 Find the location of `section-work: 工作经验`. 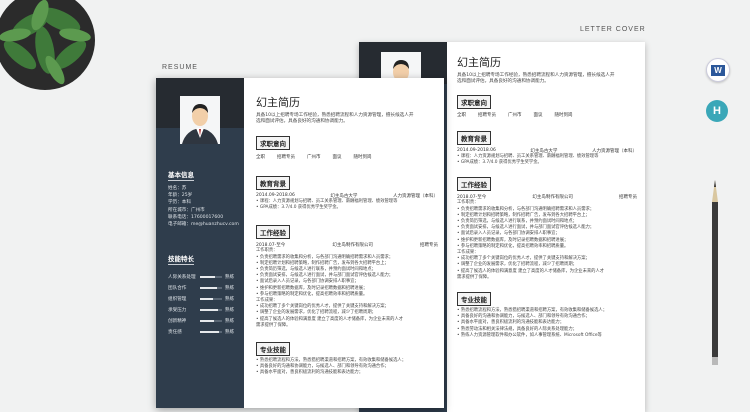

section-work: 工作经验 is located at coordinates (273, 232).